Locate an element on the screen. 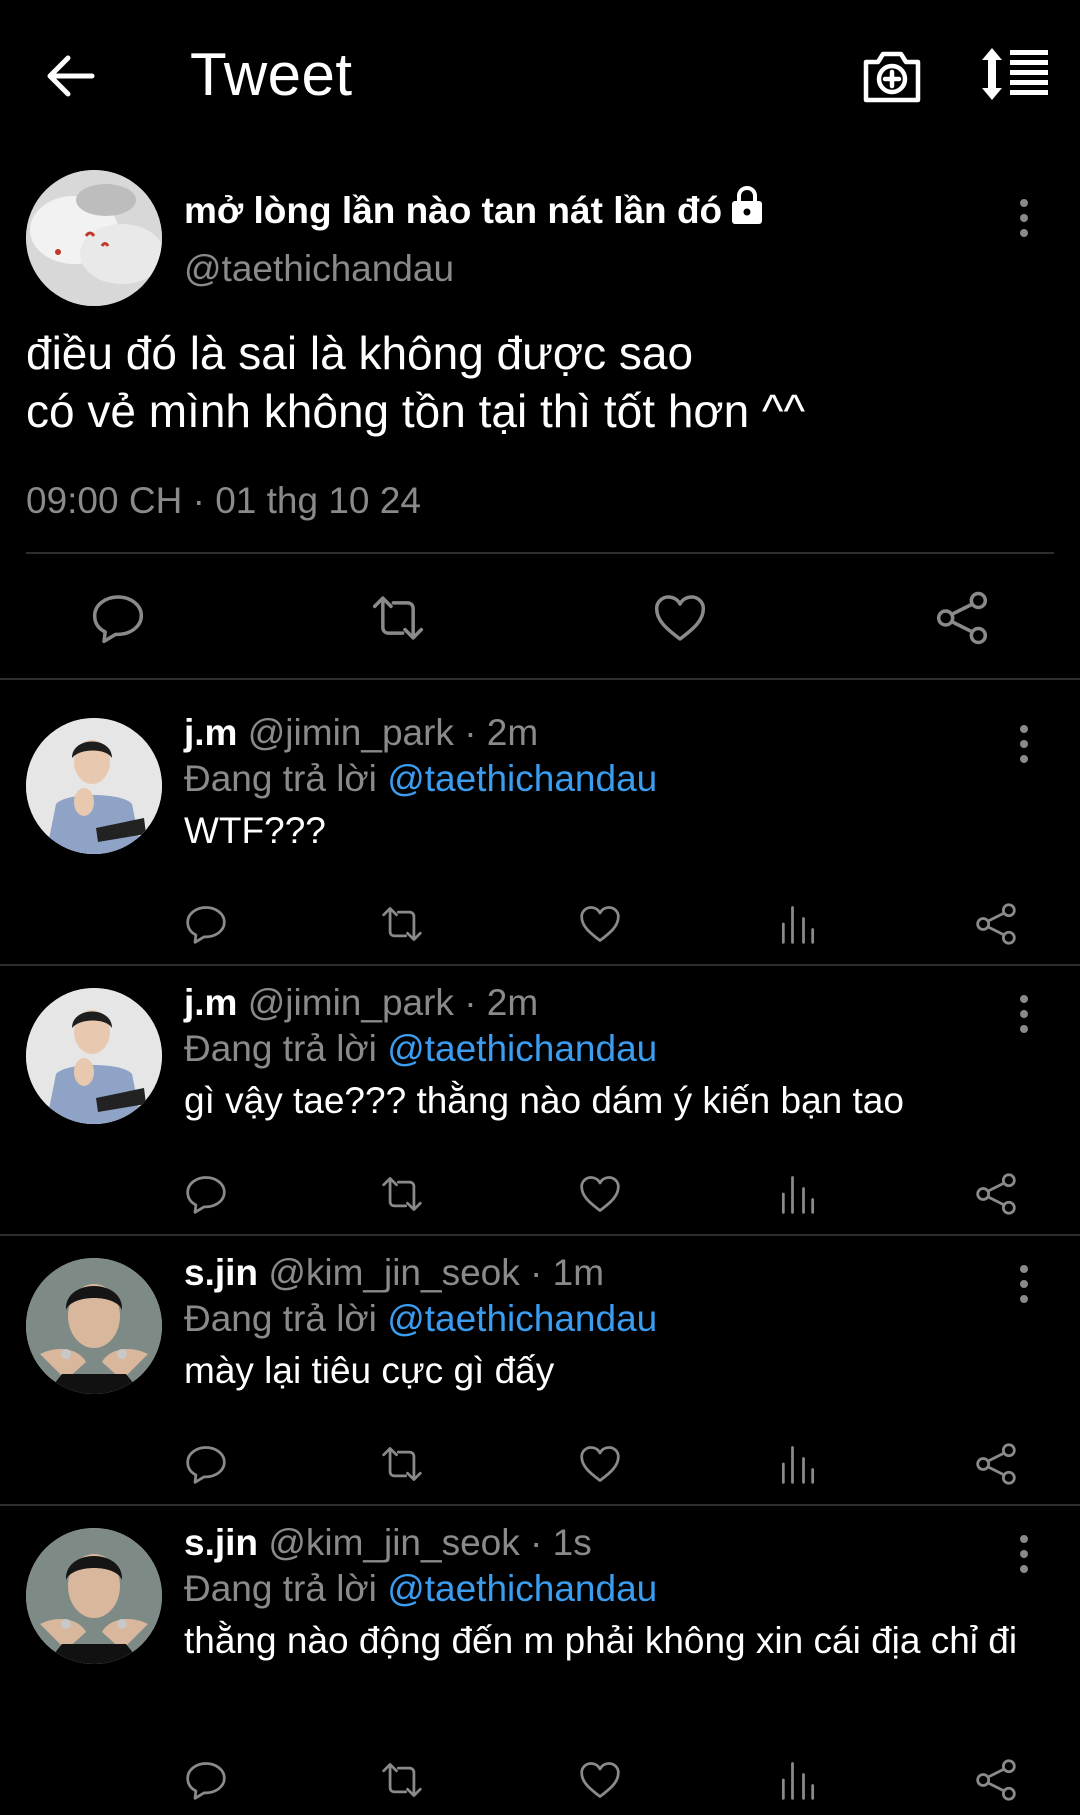  page-title: Tweet is located at coordinates (271, 74).